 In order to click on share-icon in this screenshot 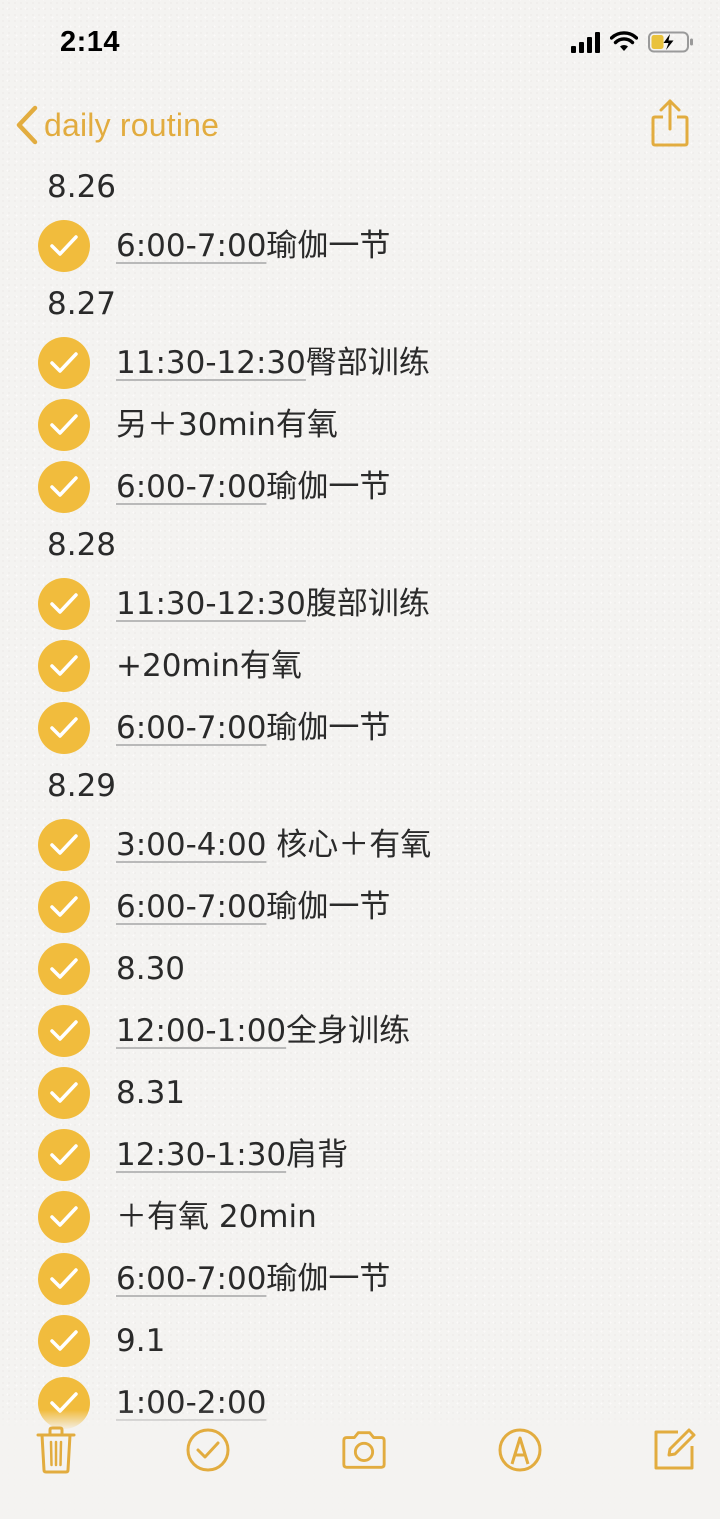, I will do `click(670, 123)`.